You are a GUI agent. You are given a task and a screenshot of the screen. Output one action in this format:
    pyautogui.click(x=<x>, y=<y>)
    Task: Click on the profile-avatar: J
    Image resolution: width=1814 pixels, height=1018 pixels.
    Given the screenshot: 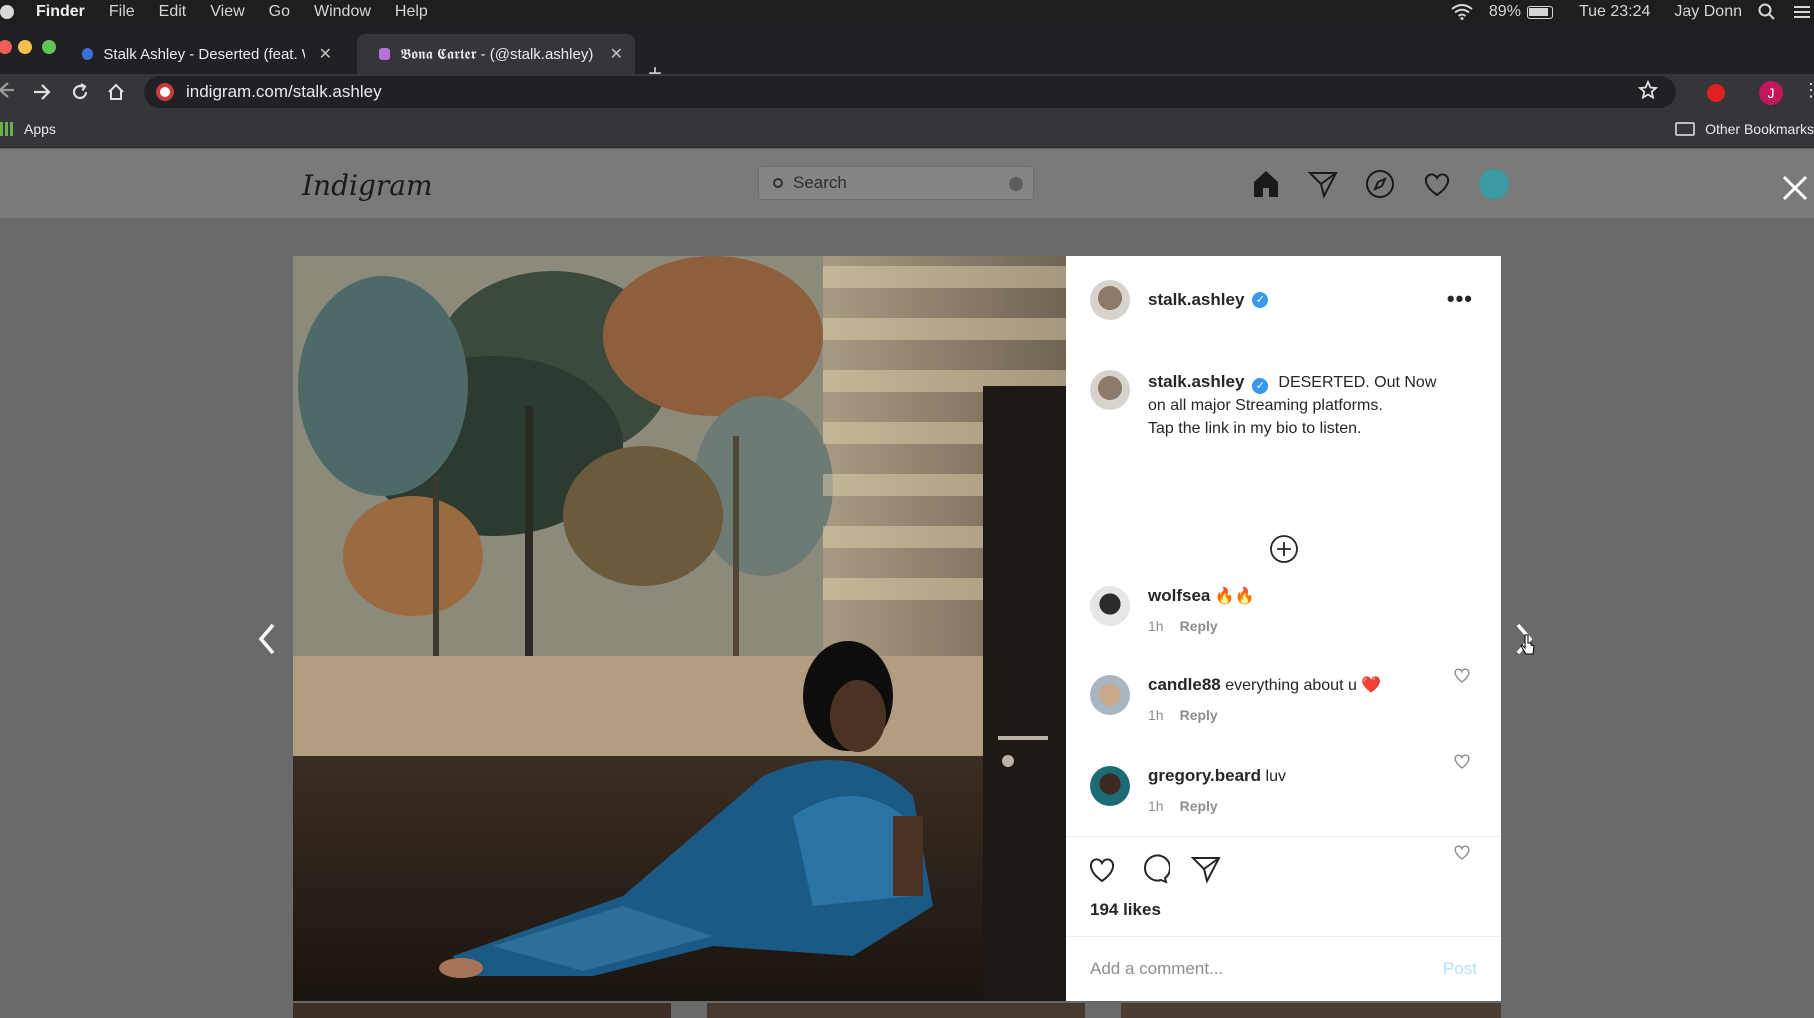 What is the action you would take?
    pyautogui.click(x=1771, y=93)
    